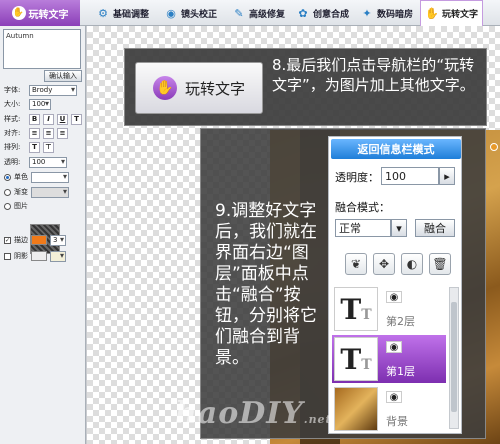  What do you see at coordinates (389, 309) in the screenshot?
I see `layer-item: TT ◉ 第2层` at bounding box center [389, 309].